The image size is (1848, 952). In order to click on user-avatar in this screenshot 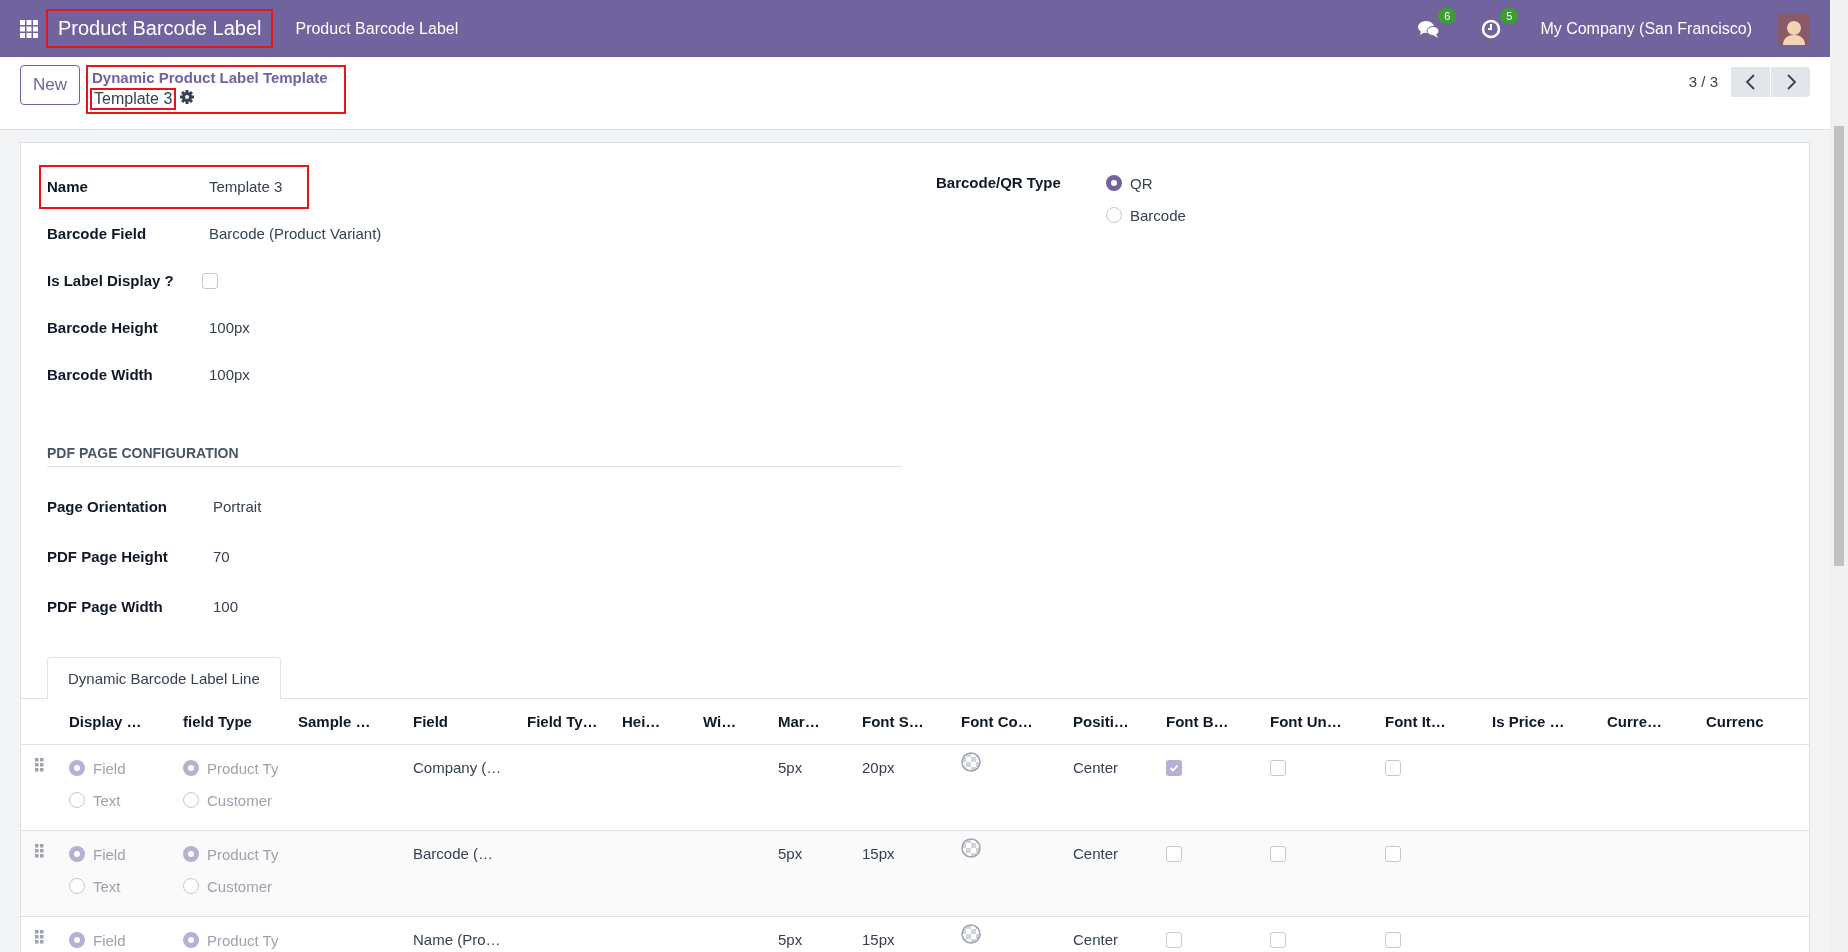, I will do `click(1794, 28)`.